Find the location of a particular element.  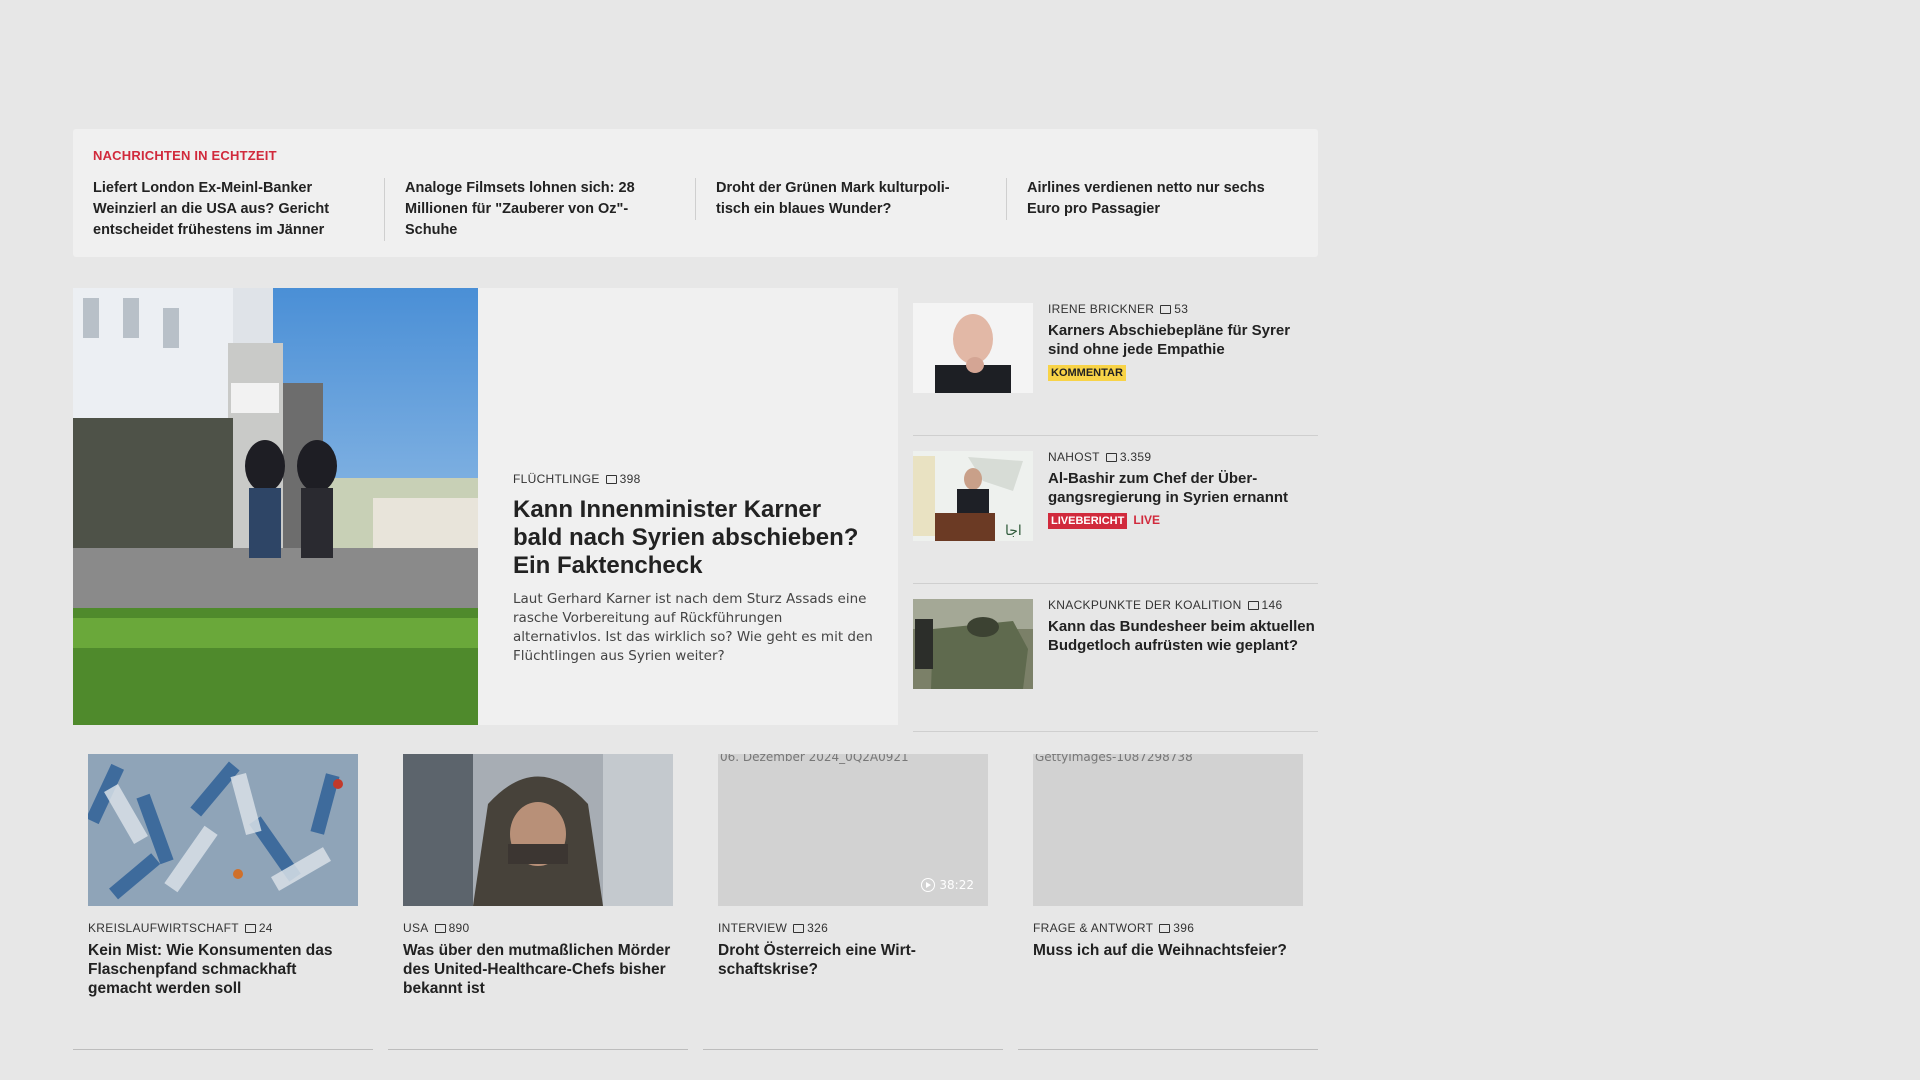

teaser-card-title: Droht Österreich eine Wirt­schaftskrise? is located at coordinates (855, 960).